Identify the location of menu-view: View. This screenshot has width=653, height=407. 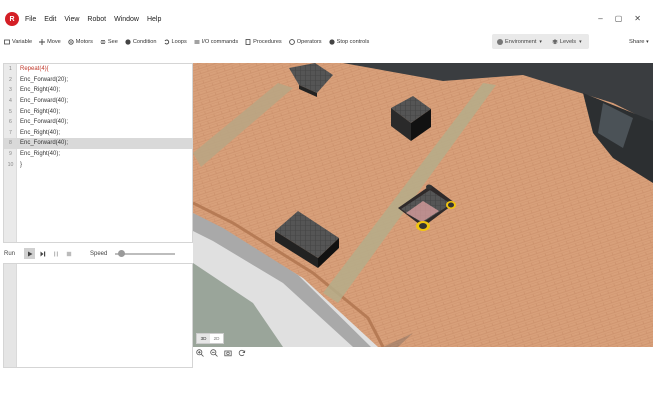
(71, 19).